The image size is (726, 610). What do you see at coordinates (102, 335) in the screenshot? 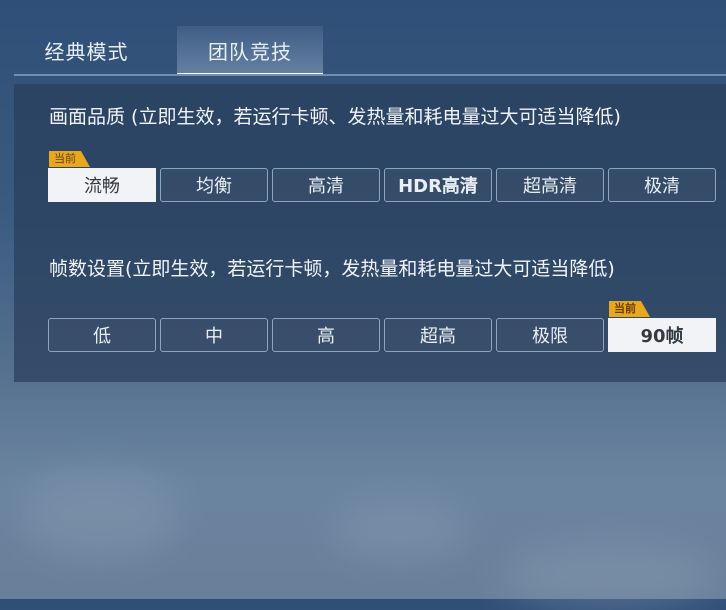
I see `framerate-option-low: 低` at bounding box center [102, 335].